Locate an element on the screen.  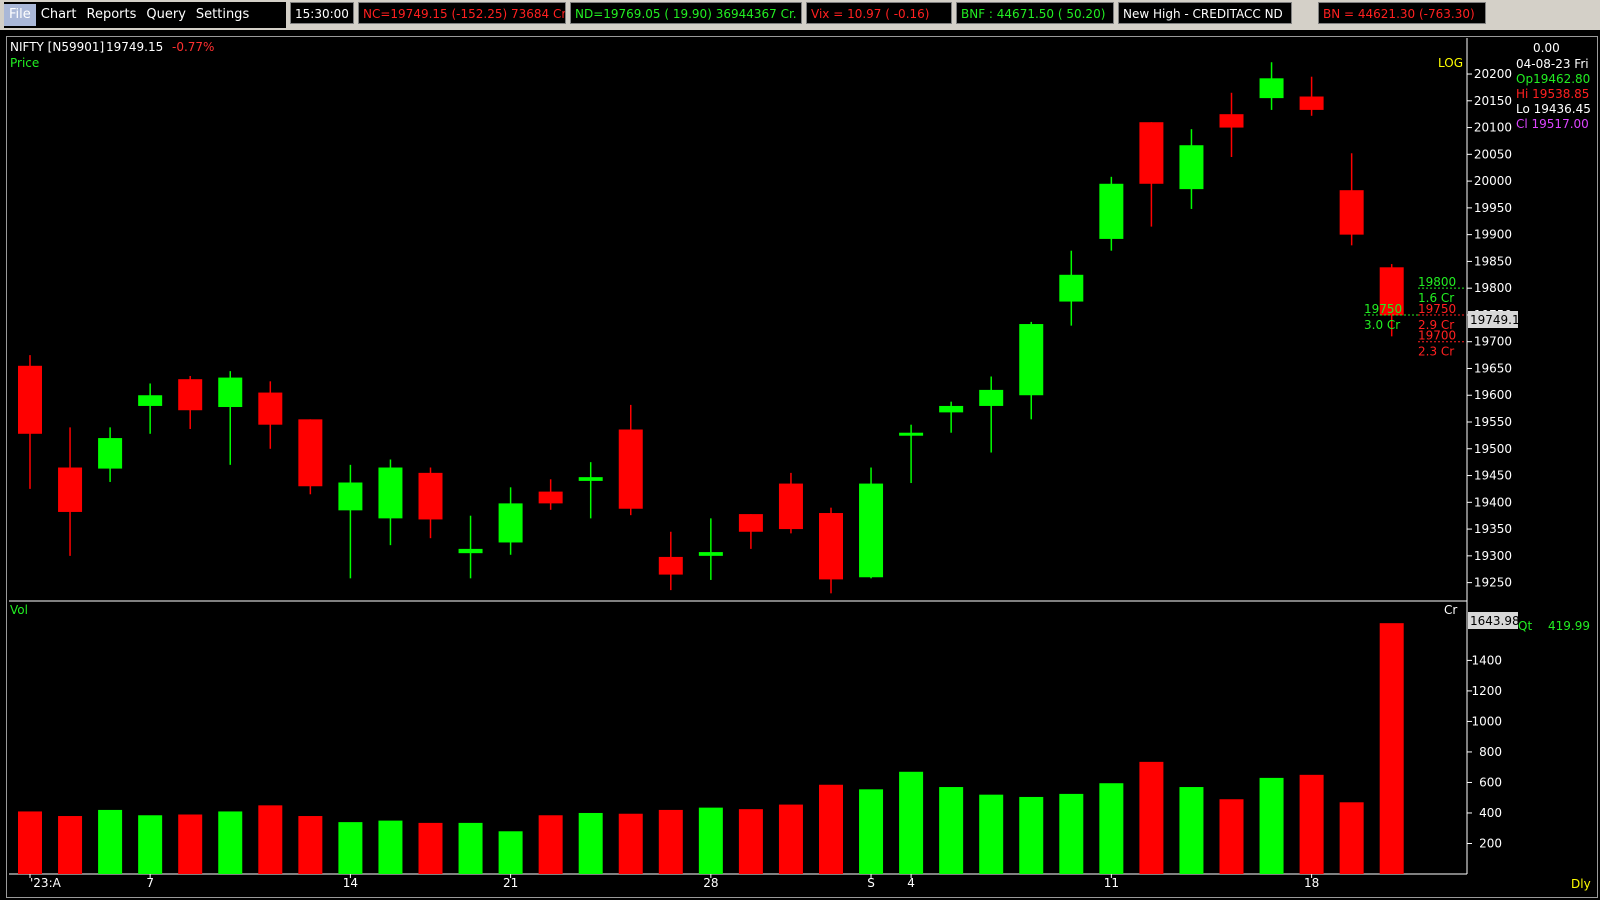
info-close: Cl 19517.00 is located at coordinates (1552, 124).